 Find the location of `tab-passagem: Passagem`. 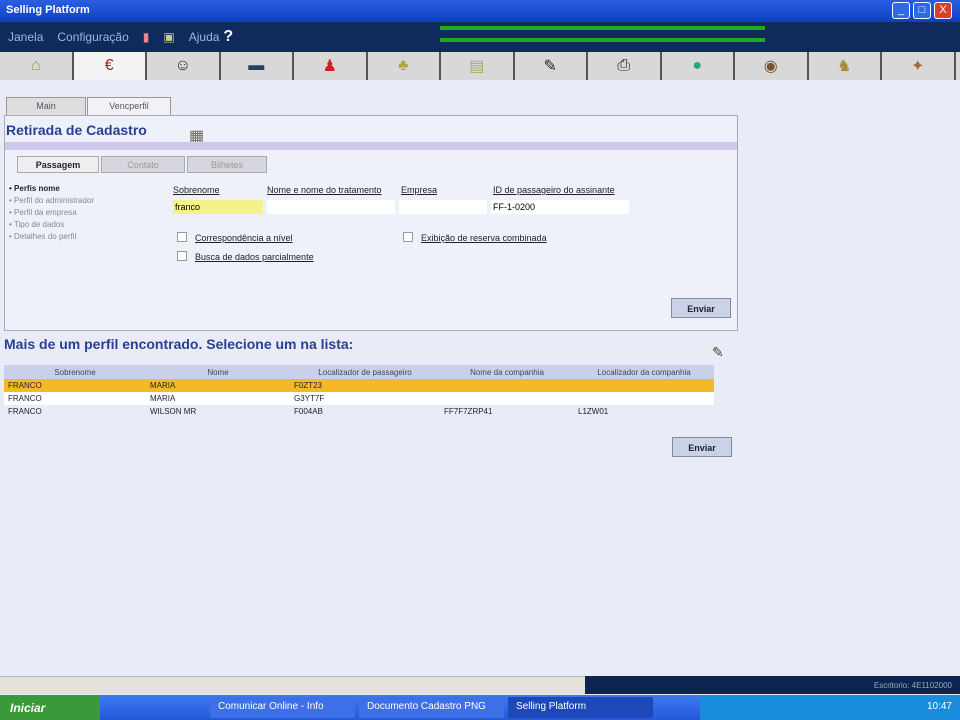

tab-passagem: Passagem is located at coordinates (58, 164).